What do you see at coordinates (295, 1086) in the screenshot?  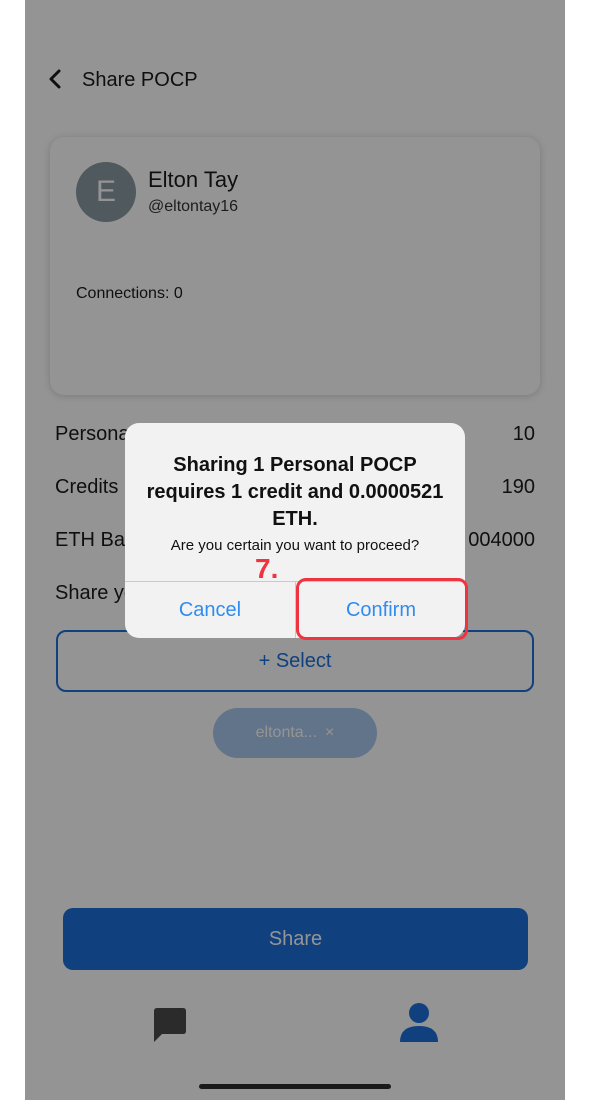 I see `home-indicator` at bounding box center [295, 1086].